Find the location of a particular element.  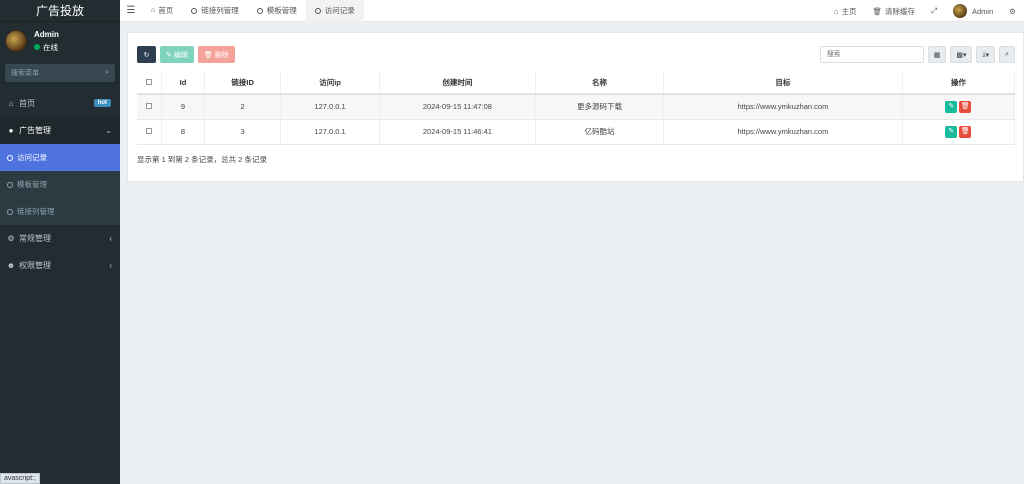

pencil-icon: ✎ is located at coordinates (169, 55).